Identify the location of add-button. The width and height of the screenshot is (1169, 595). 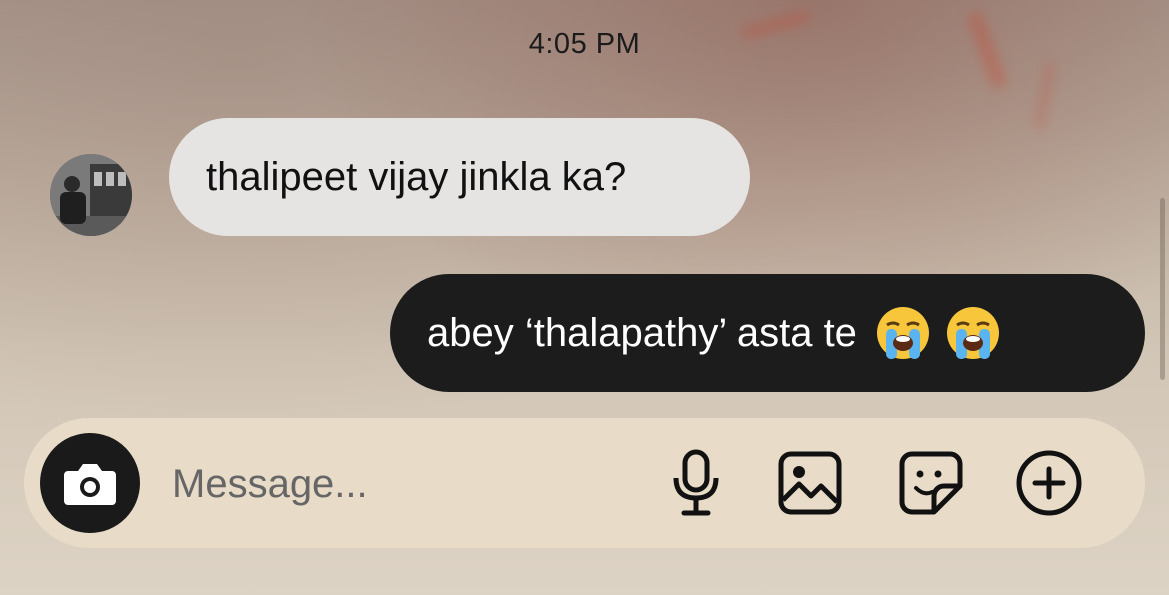
(1049, 483).